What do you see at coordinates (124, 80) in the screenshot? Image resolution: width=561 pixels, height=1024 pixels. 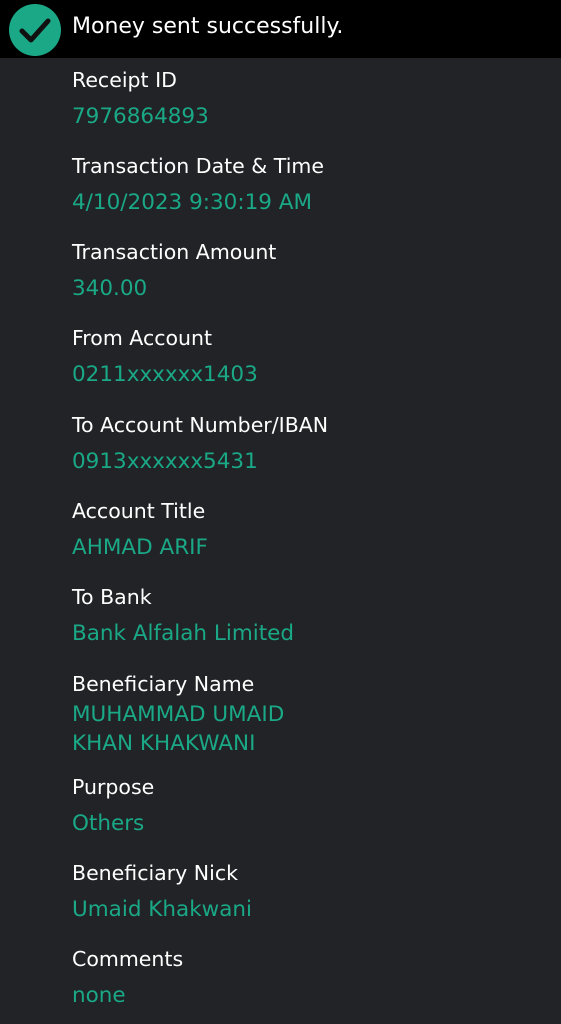 I see `receipt-id-label: Receipt ID` at bounding box center [124, 80].